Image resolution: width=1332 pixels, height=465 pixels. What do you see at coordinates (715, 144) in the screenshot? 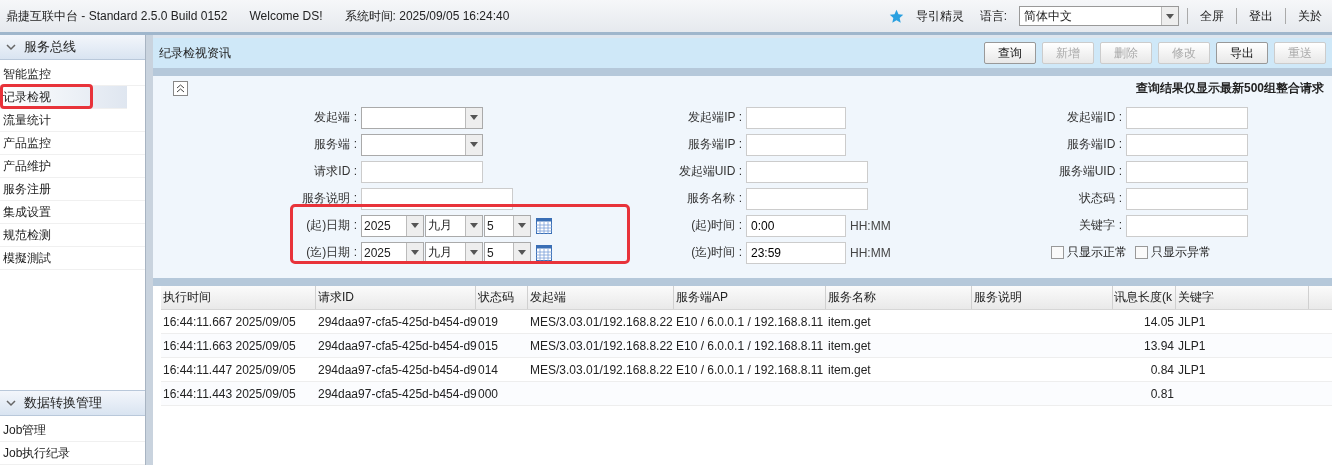
I see `field-label: 服务端IP :` at bounding box center [715, 144].